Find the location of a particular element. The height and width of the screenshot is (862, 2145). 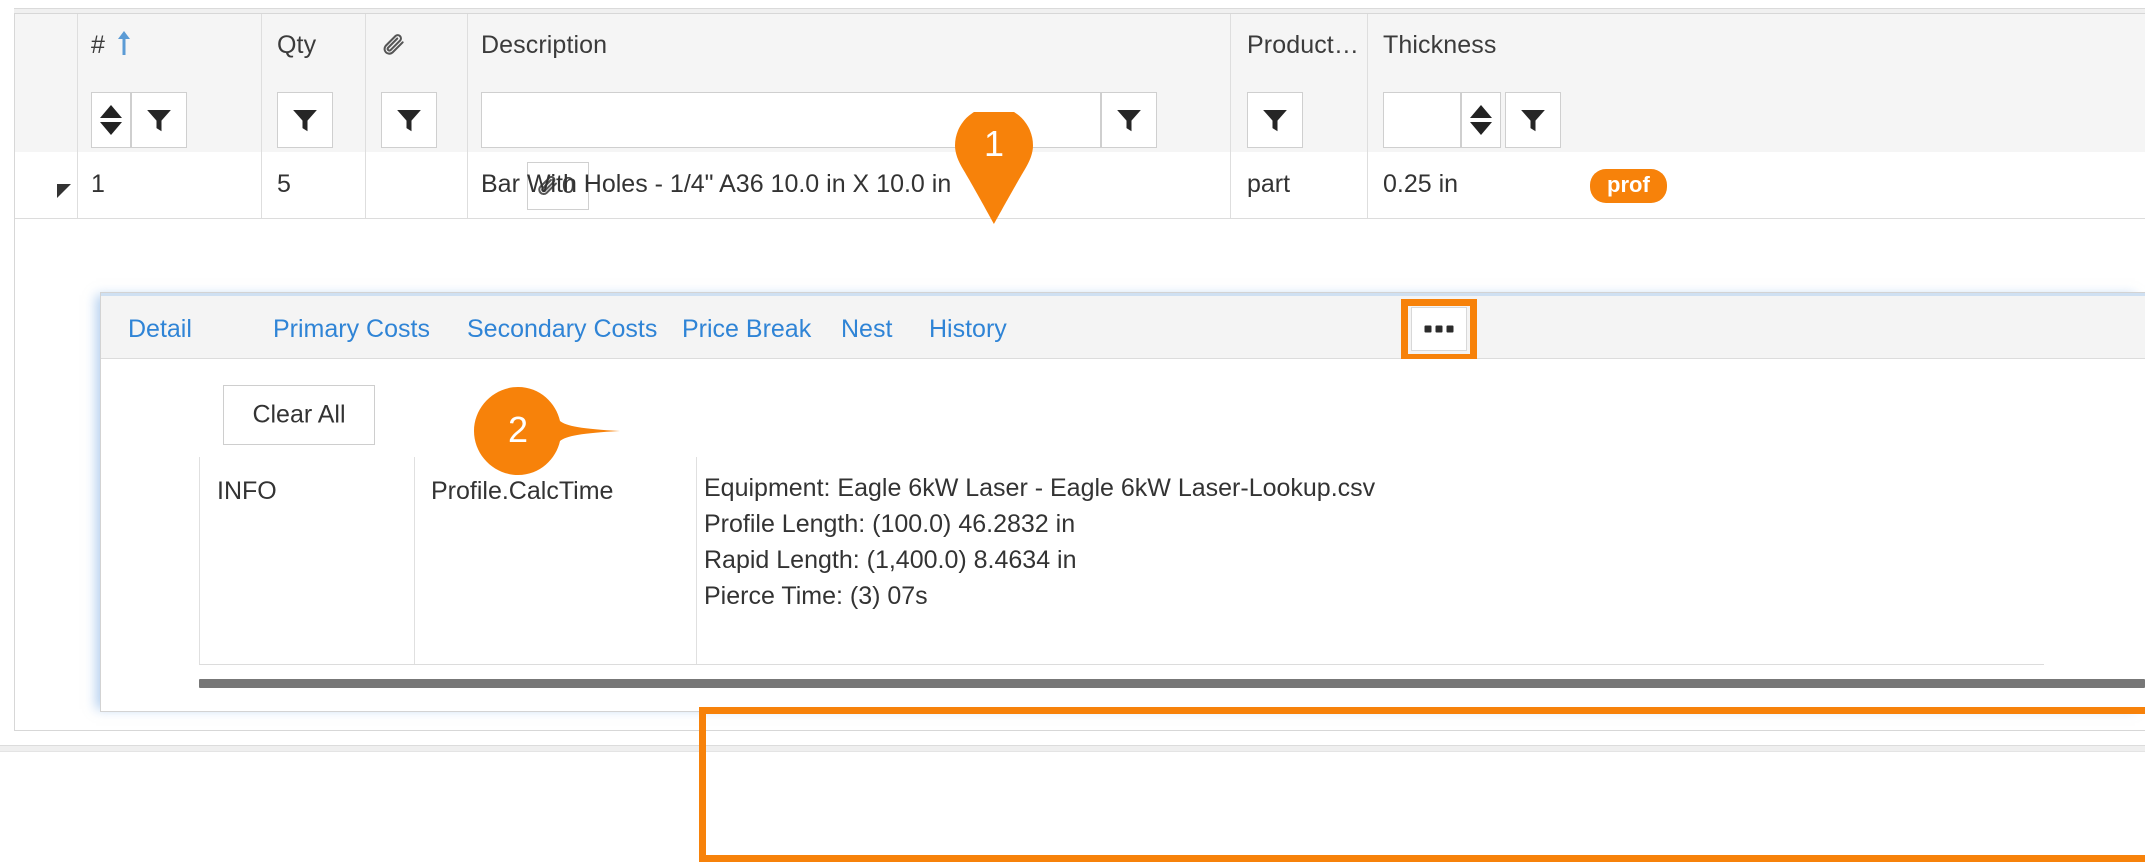

thickness-filter-button is located at coordinates (1533, 120).